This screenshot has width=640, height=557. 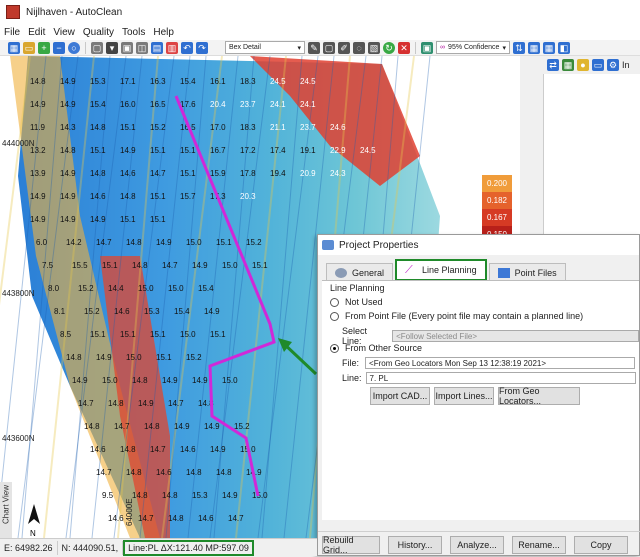 What do you see at coordinates (129, 512) in the screenshot?
I see `easting-label: 64000E` at bounding box center [129, 512].